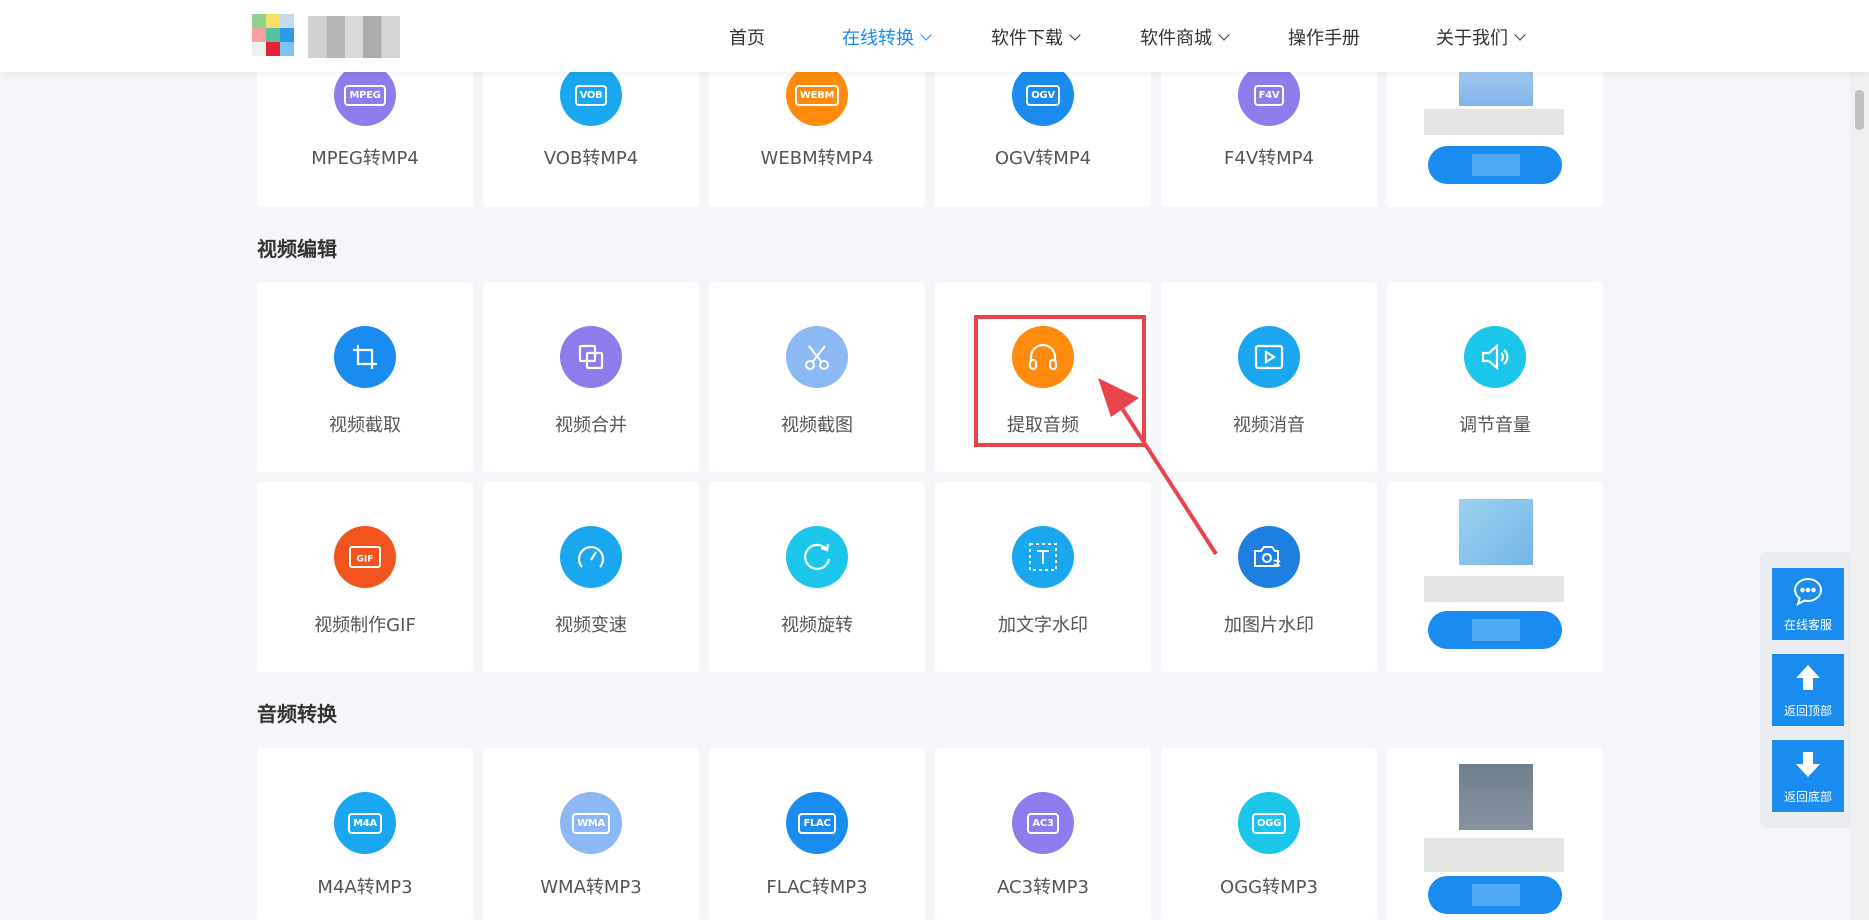 The height and width of the screenshot is (920, 1869). What do you see at coordinates (297, 249) in the screenshot?
I see `section-title-video-edit: 视频编辑` at bounding box center [297, 249].